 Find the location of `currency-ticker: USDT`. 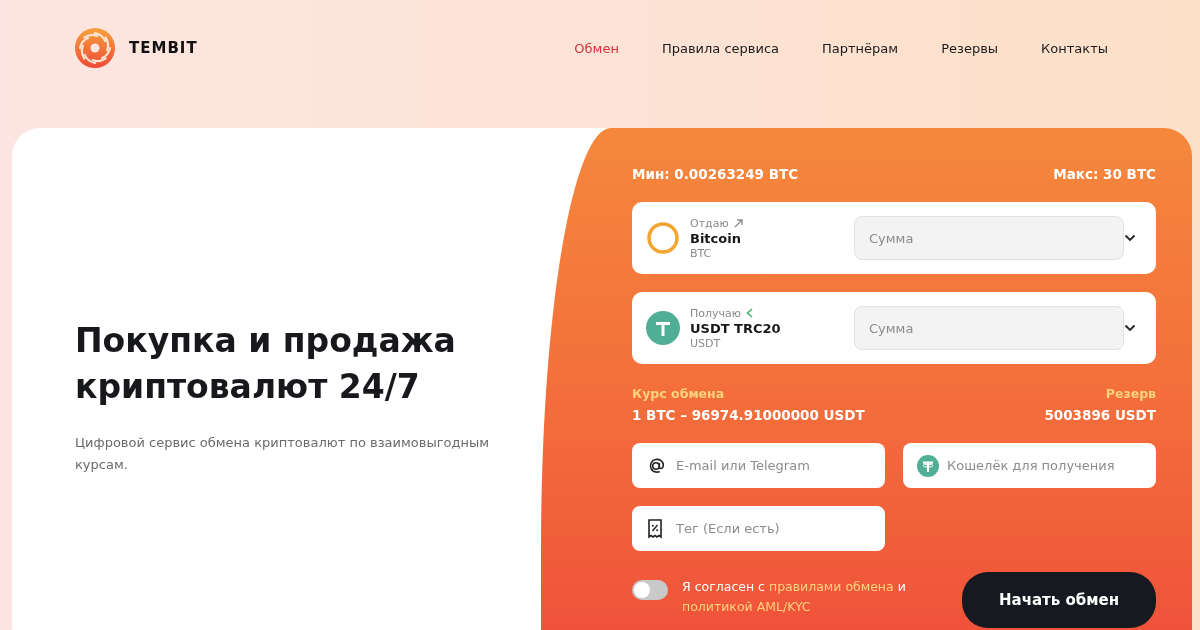

currency-ticker: USDT is located at coordinates (706, 343).